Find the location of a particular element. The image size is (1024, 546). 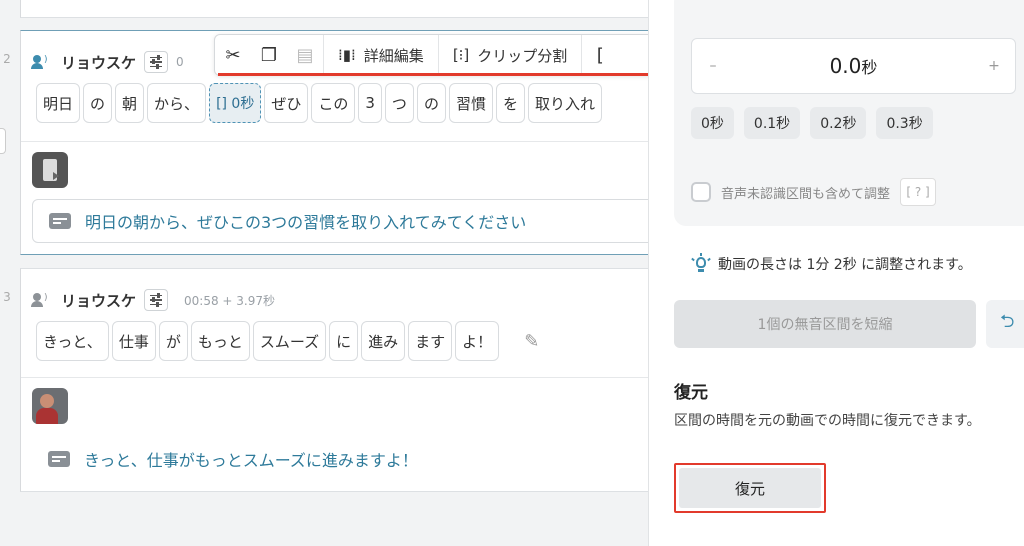

copy-icon: ❐ is located at coordinates (269, 55).